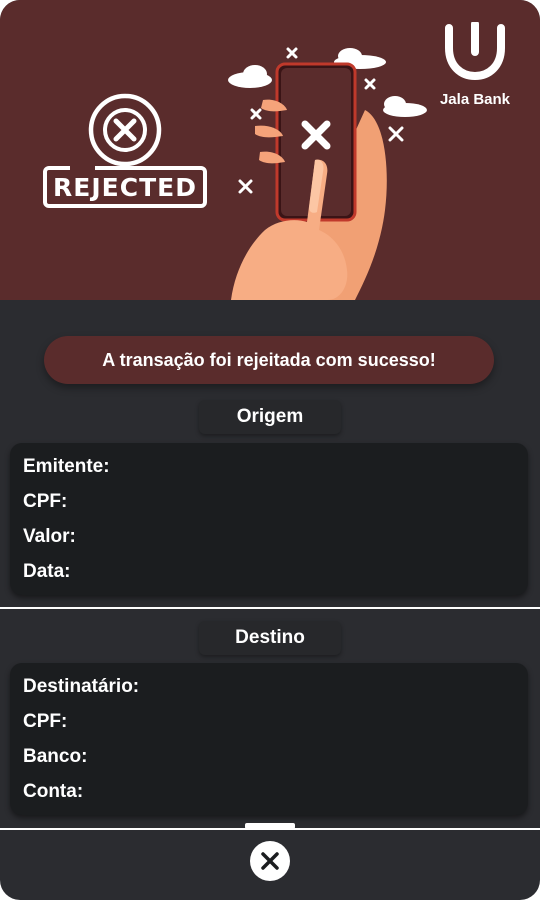 The height and width of the screenshot is (900, 540). I want to click on destinatario-label: Destinatário:, so click(81, 686).